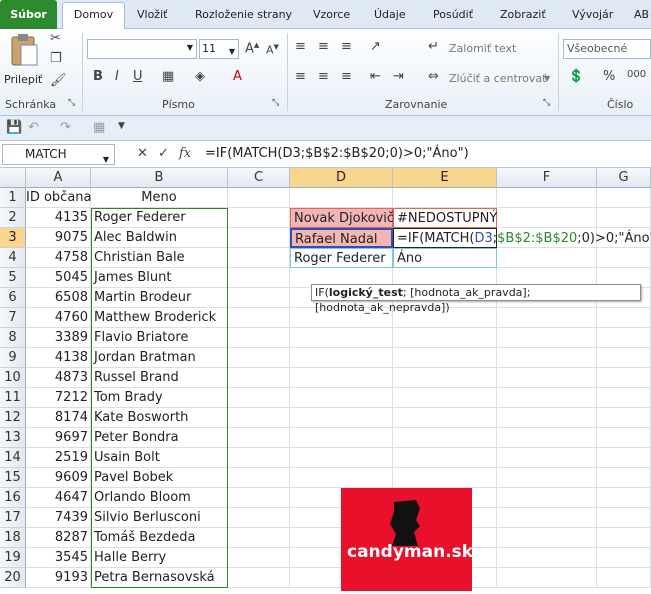 Image resolution: width=651 pixels, height=594 pixels. Describe the element at coordinates (13, 458) in the screenshot. I see `row-header: 14` at that location.